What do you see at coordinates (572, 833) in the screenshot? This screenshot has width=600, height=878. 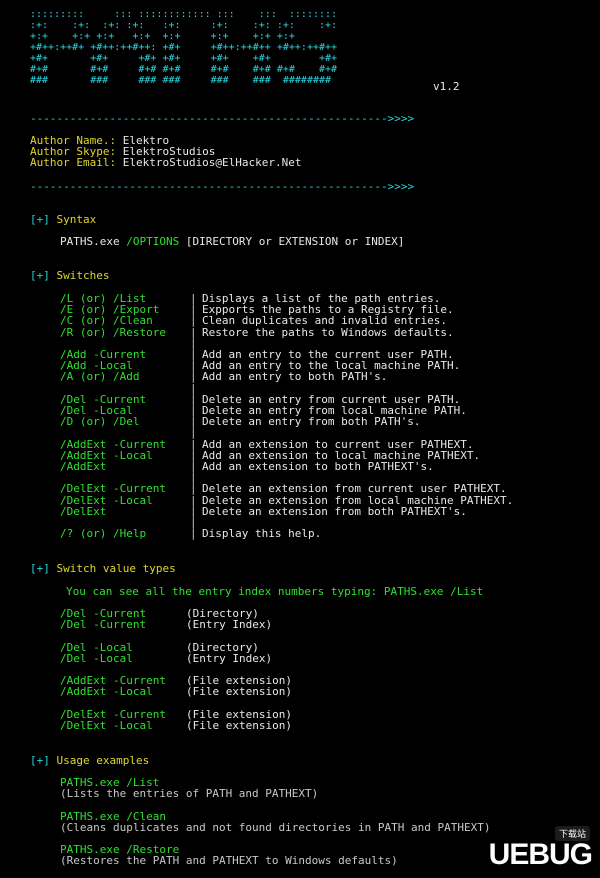 I see `watermark-badge: 下载站` at bounding box center [572, 833].